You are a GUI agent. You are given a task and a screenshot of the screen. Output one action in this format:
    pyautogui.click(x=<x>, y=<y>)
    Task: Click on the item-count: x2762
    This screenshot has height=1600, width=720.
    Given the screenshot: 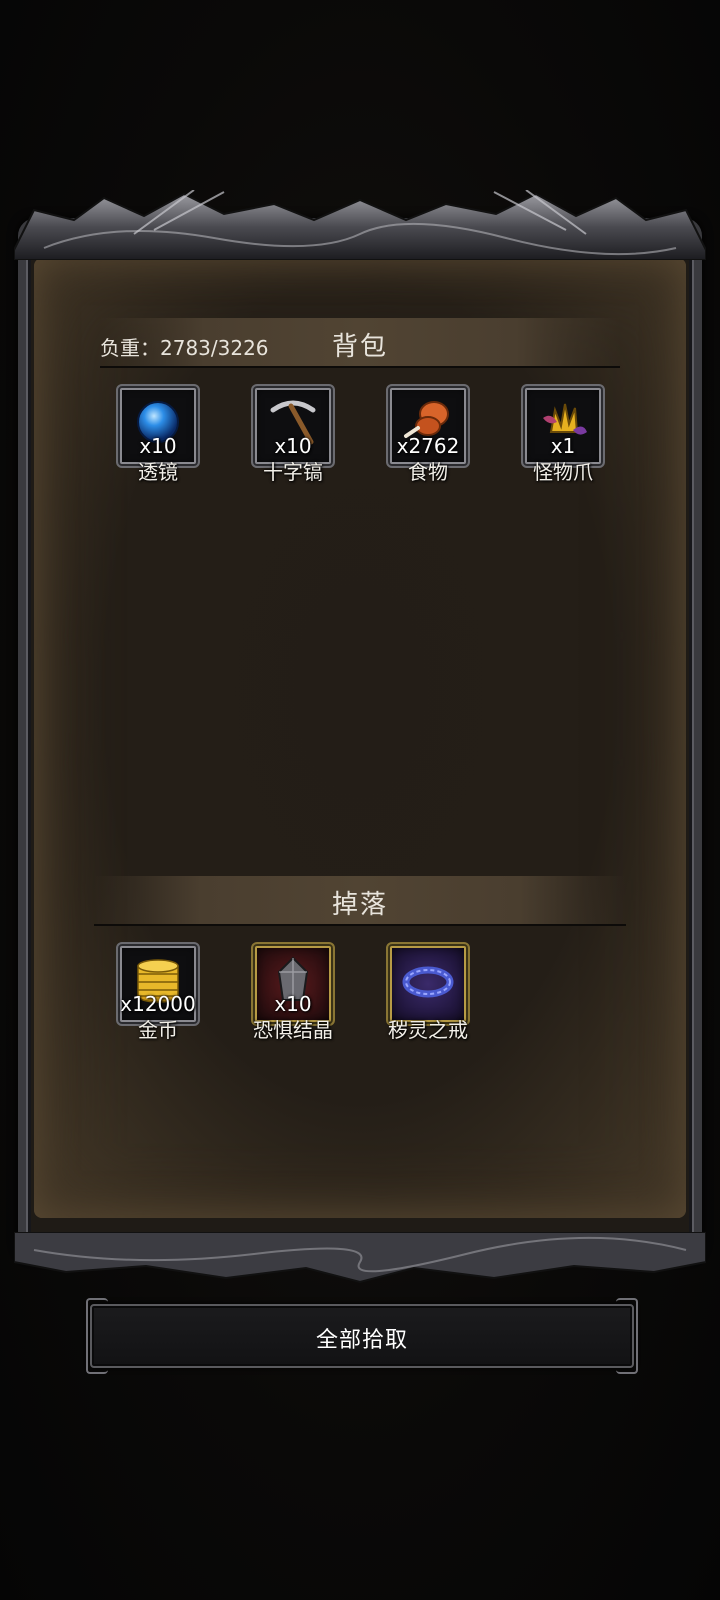 What is the action you would take?
    pyautogui.click(x=428, y=446)
    